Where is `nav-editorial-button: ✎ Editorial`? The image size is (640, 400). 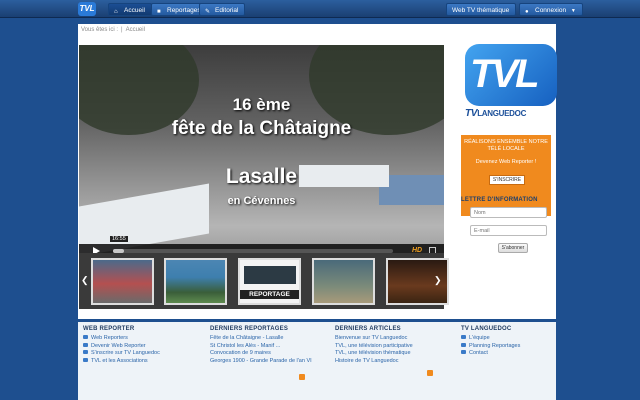
nav-editorial-button: ✎ Editorial is located at coordinates (222, 9).